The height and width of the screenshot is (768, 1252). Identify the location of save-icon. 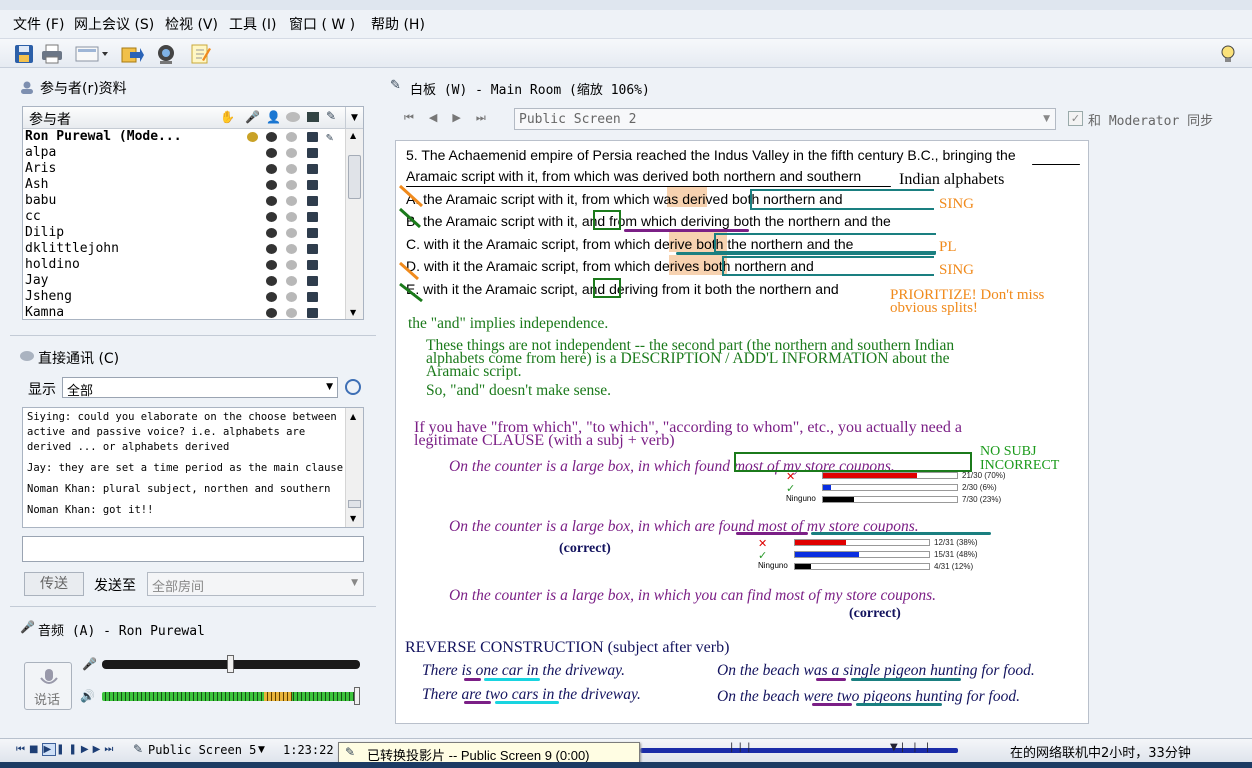
(24, 54).